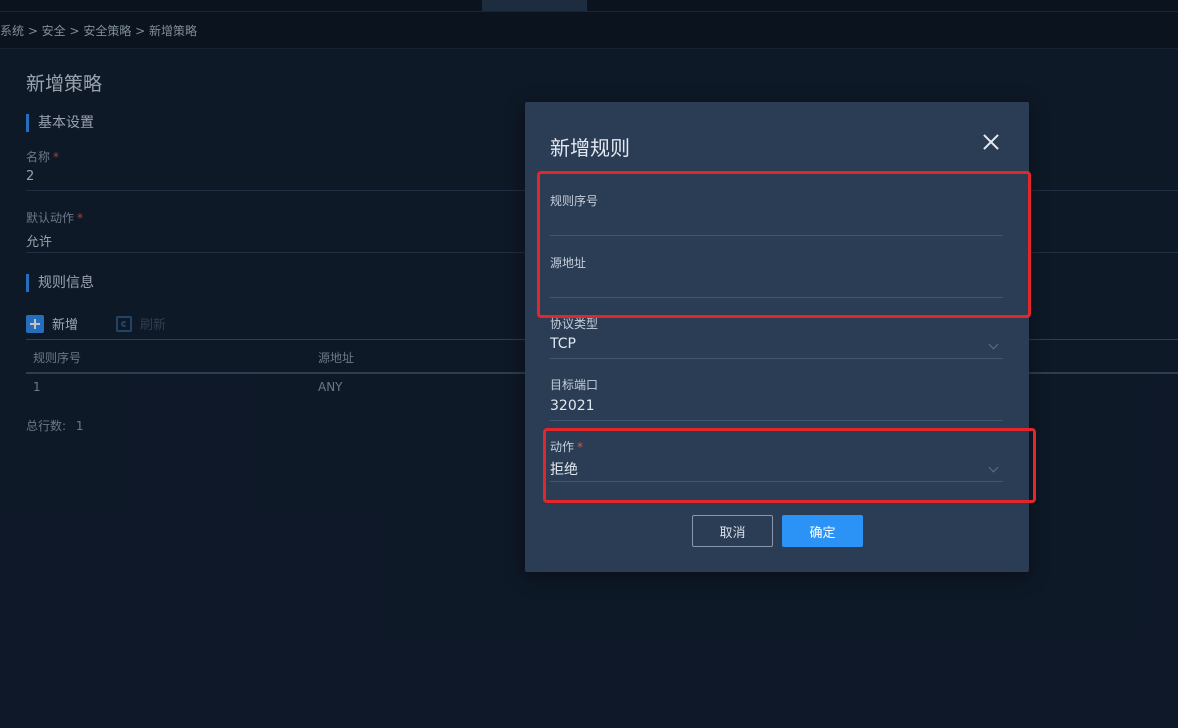 This screenshot has height=728, width=1178. Describe the element at coordinates (732, 531) in the screenshot. I see `cancel-button: 取消` at that location.